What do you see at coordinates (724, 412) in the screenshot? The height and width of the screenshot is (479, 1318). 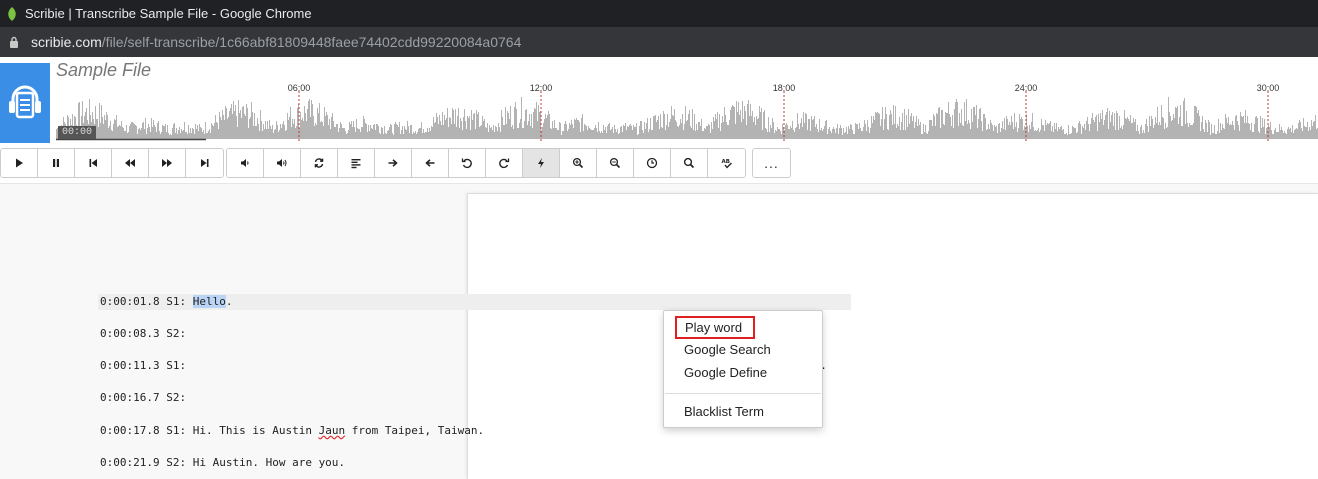 I see `menu-item-blacklist-term: Blacklist Term` at bounding box center [724, 412].